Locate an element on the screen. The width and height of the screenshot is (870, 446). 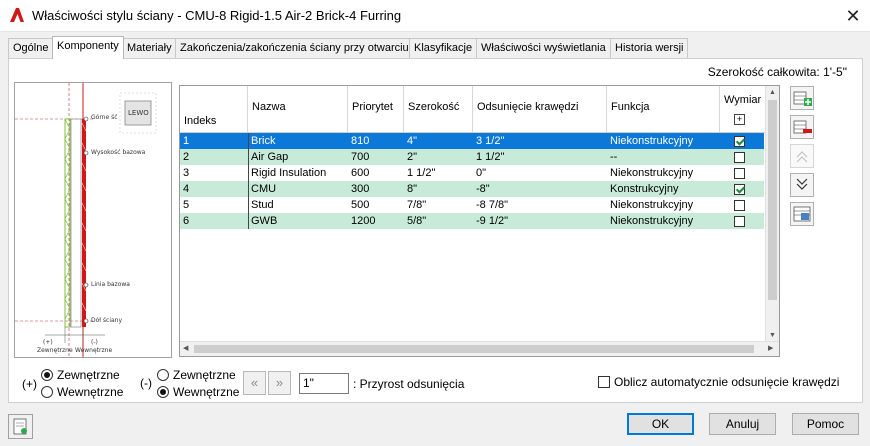
move-up-button is located at coordinates (802, 156).